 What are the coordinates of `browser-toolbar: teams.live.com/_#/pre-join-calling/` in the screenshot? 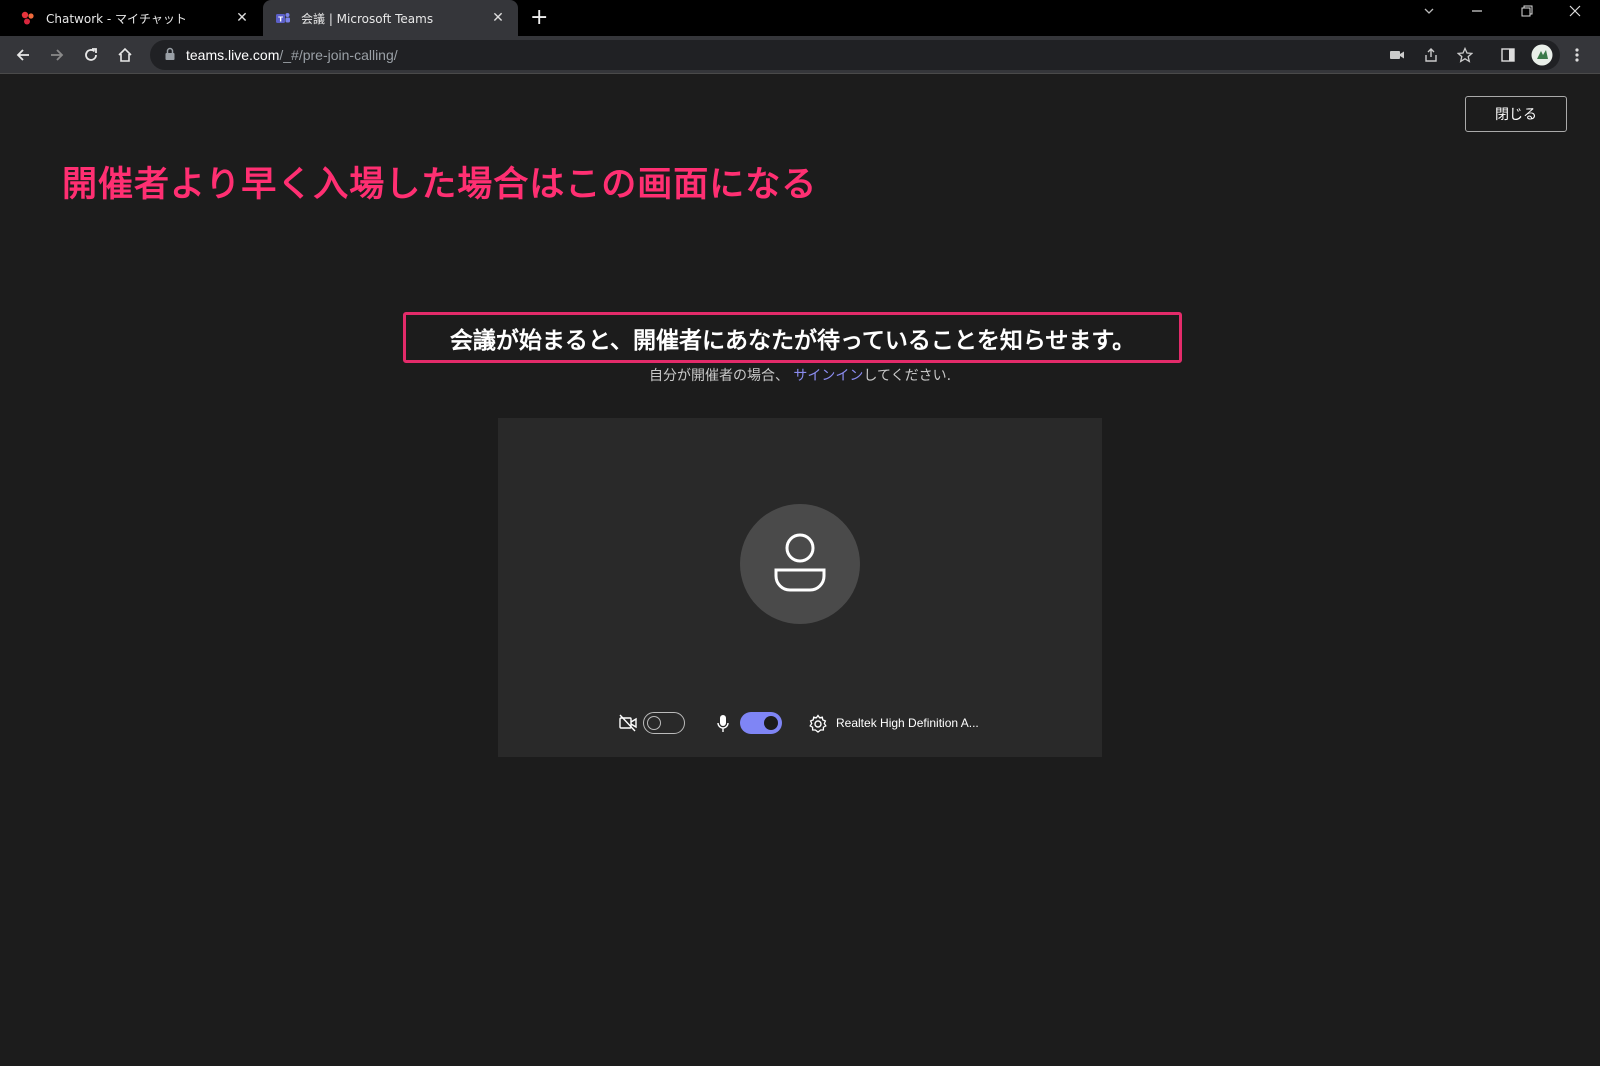 It's located at (800, 55).